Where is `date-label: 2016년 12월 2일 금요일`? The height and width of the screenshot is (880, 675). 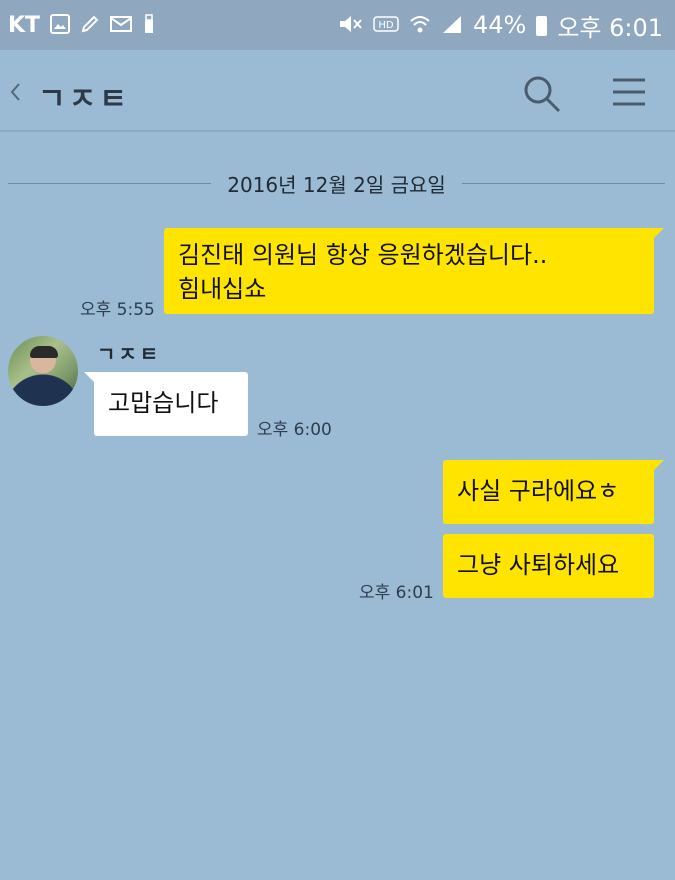 date-label: 2016년 12월 2일 금요일 is located at coordinates (336, 184).